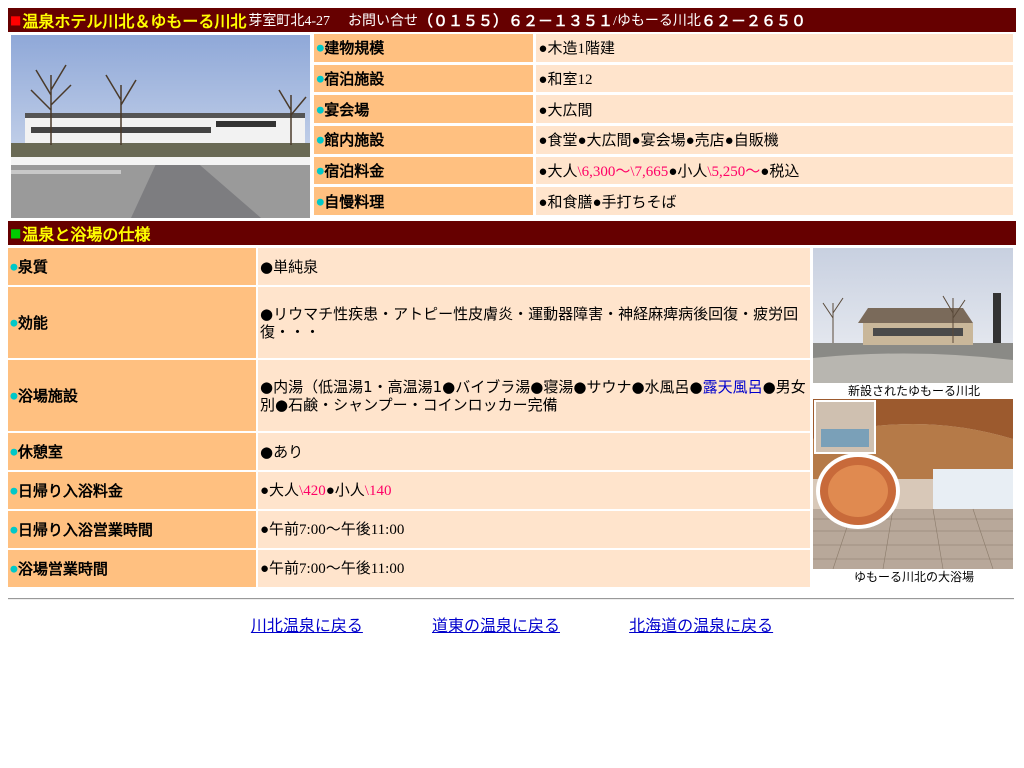  What do you see at coordinates (734, 171) in the screenshot?
I see `child-price: \5,250～` at bounding box center [734, 171].